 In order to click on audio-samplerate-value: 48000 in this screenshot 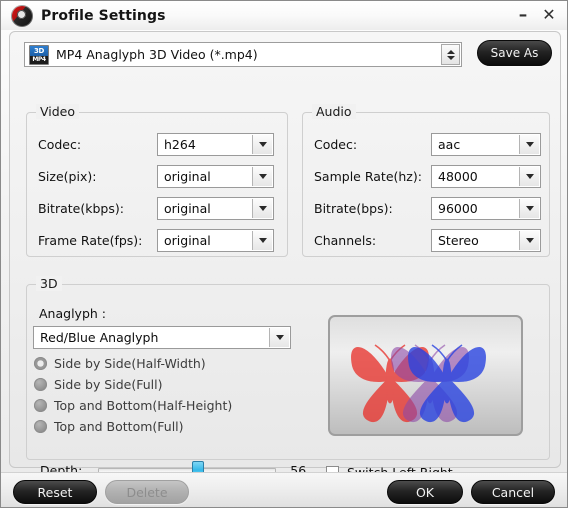, I will do `click(458, 176)`.